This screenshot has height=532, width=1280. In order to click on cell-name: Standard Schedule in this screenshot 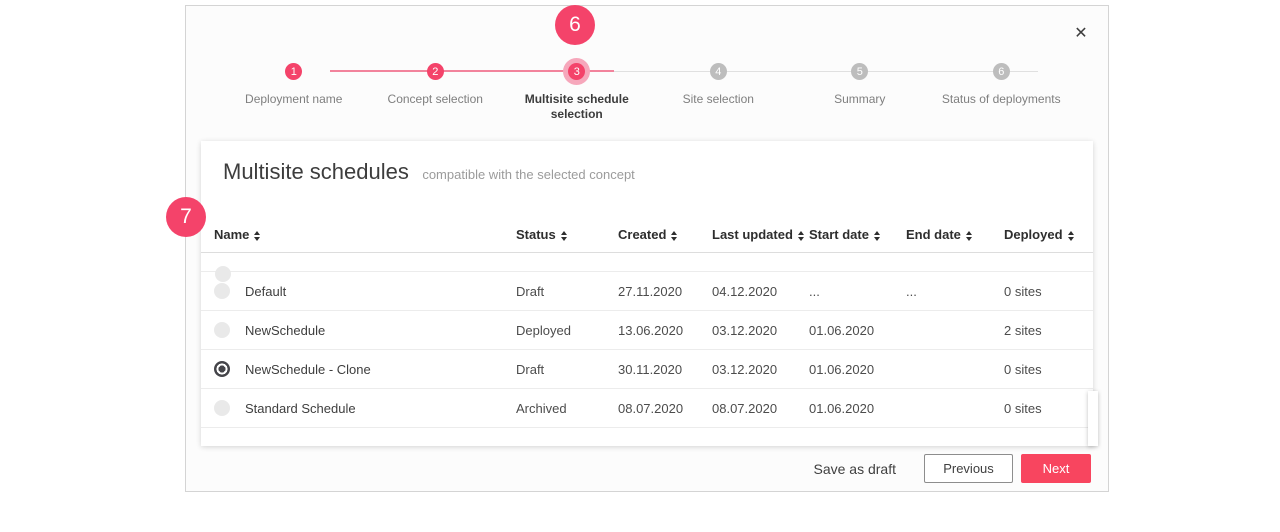, I will do `click(300, 408)`.